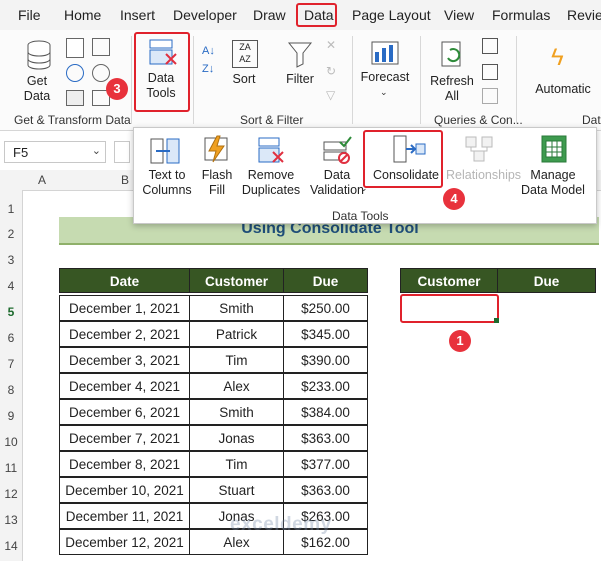  I want to click on row-header-13: 13, so click(11, 520).